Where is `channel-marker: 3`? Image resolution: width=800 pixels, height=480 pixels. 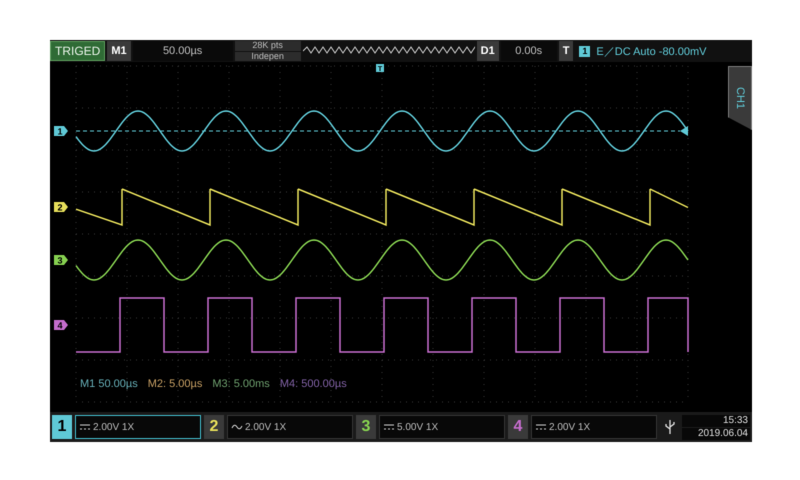 channel-marker: 3 is located at coordinates (61, 260).